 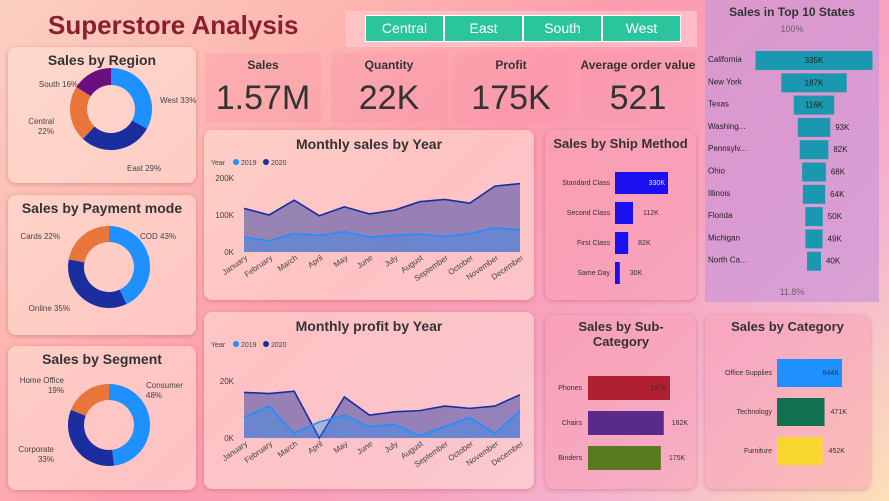 I want to click on bar-value-label: 112K, so click(x=651, y=213).